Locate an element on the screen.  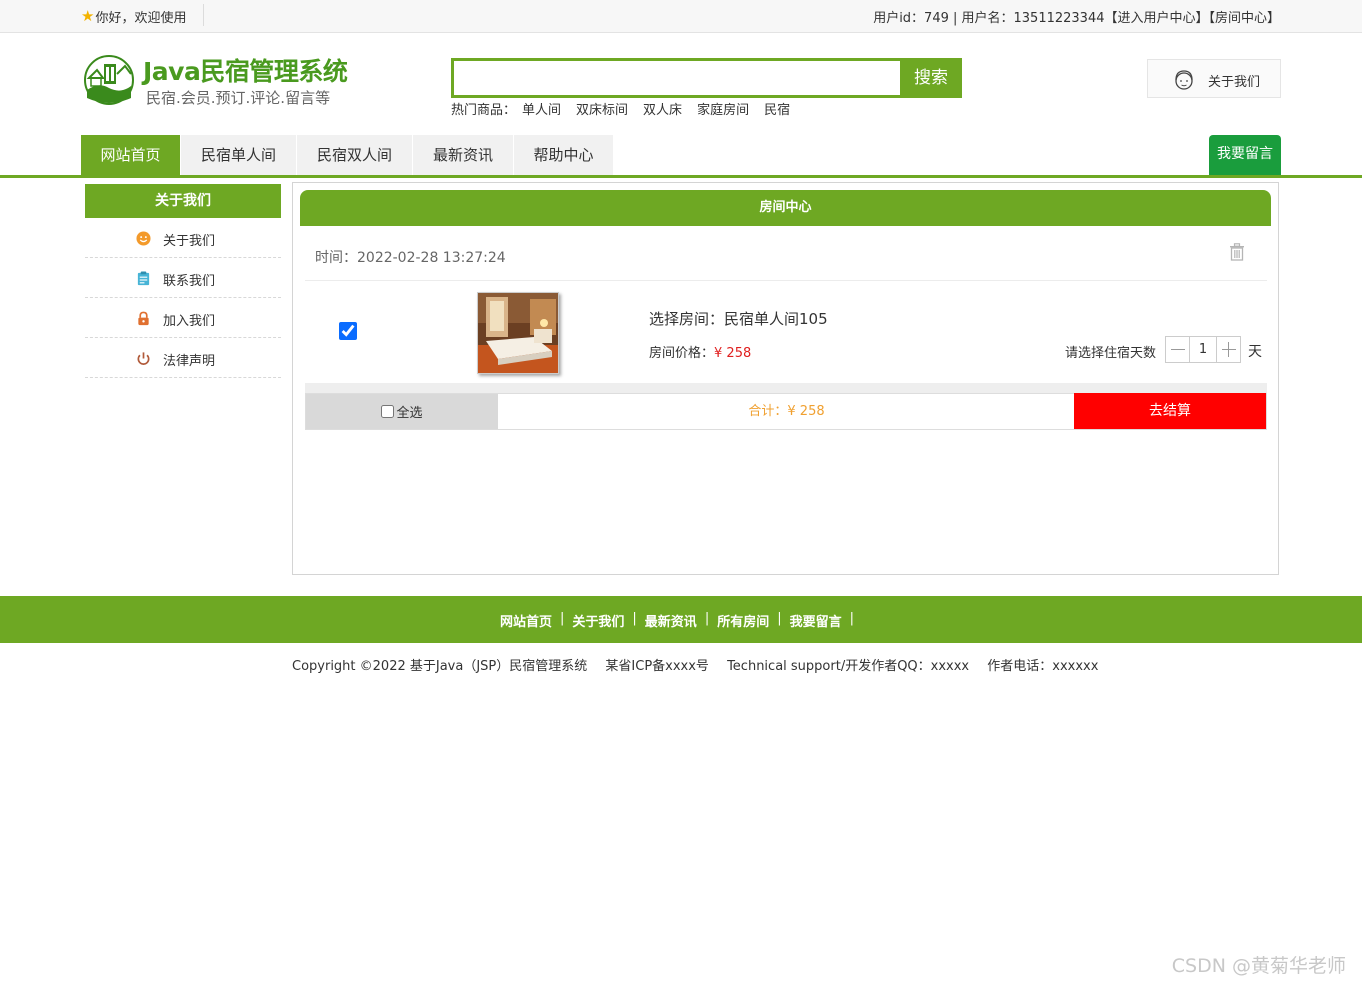
select-all-label: 全选 is located at coordinates (409, 413).